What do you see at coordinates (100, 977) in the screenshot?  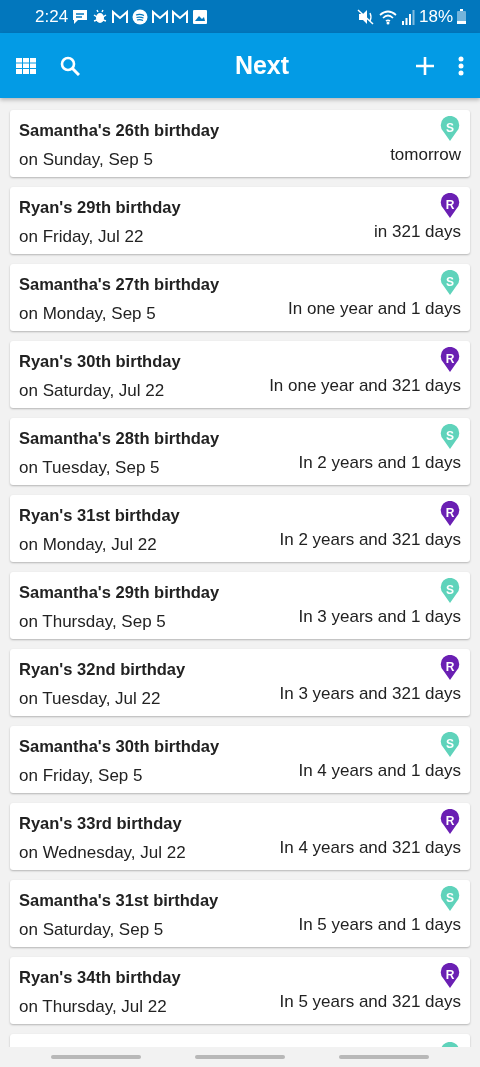 I see `event-title: Ryan's 34th birthday` at bounding box center [100, 977].